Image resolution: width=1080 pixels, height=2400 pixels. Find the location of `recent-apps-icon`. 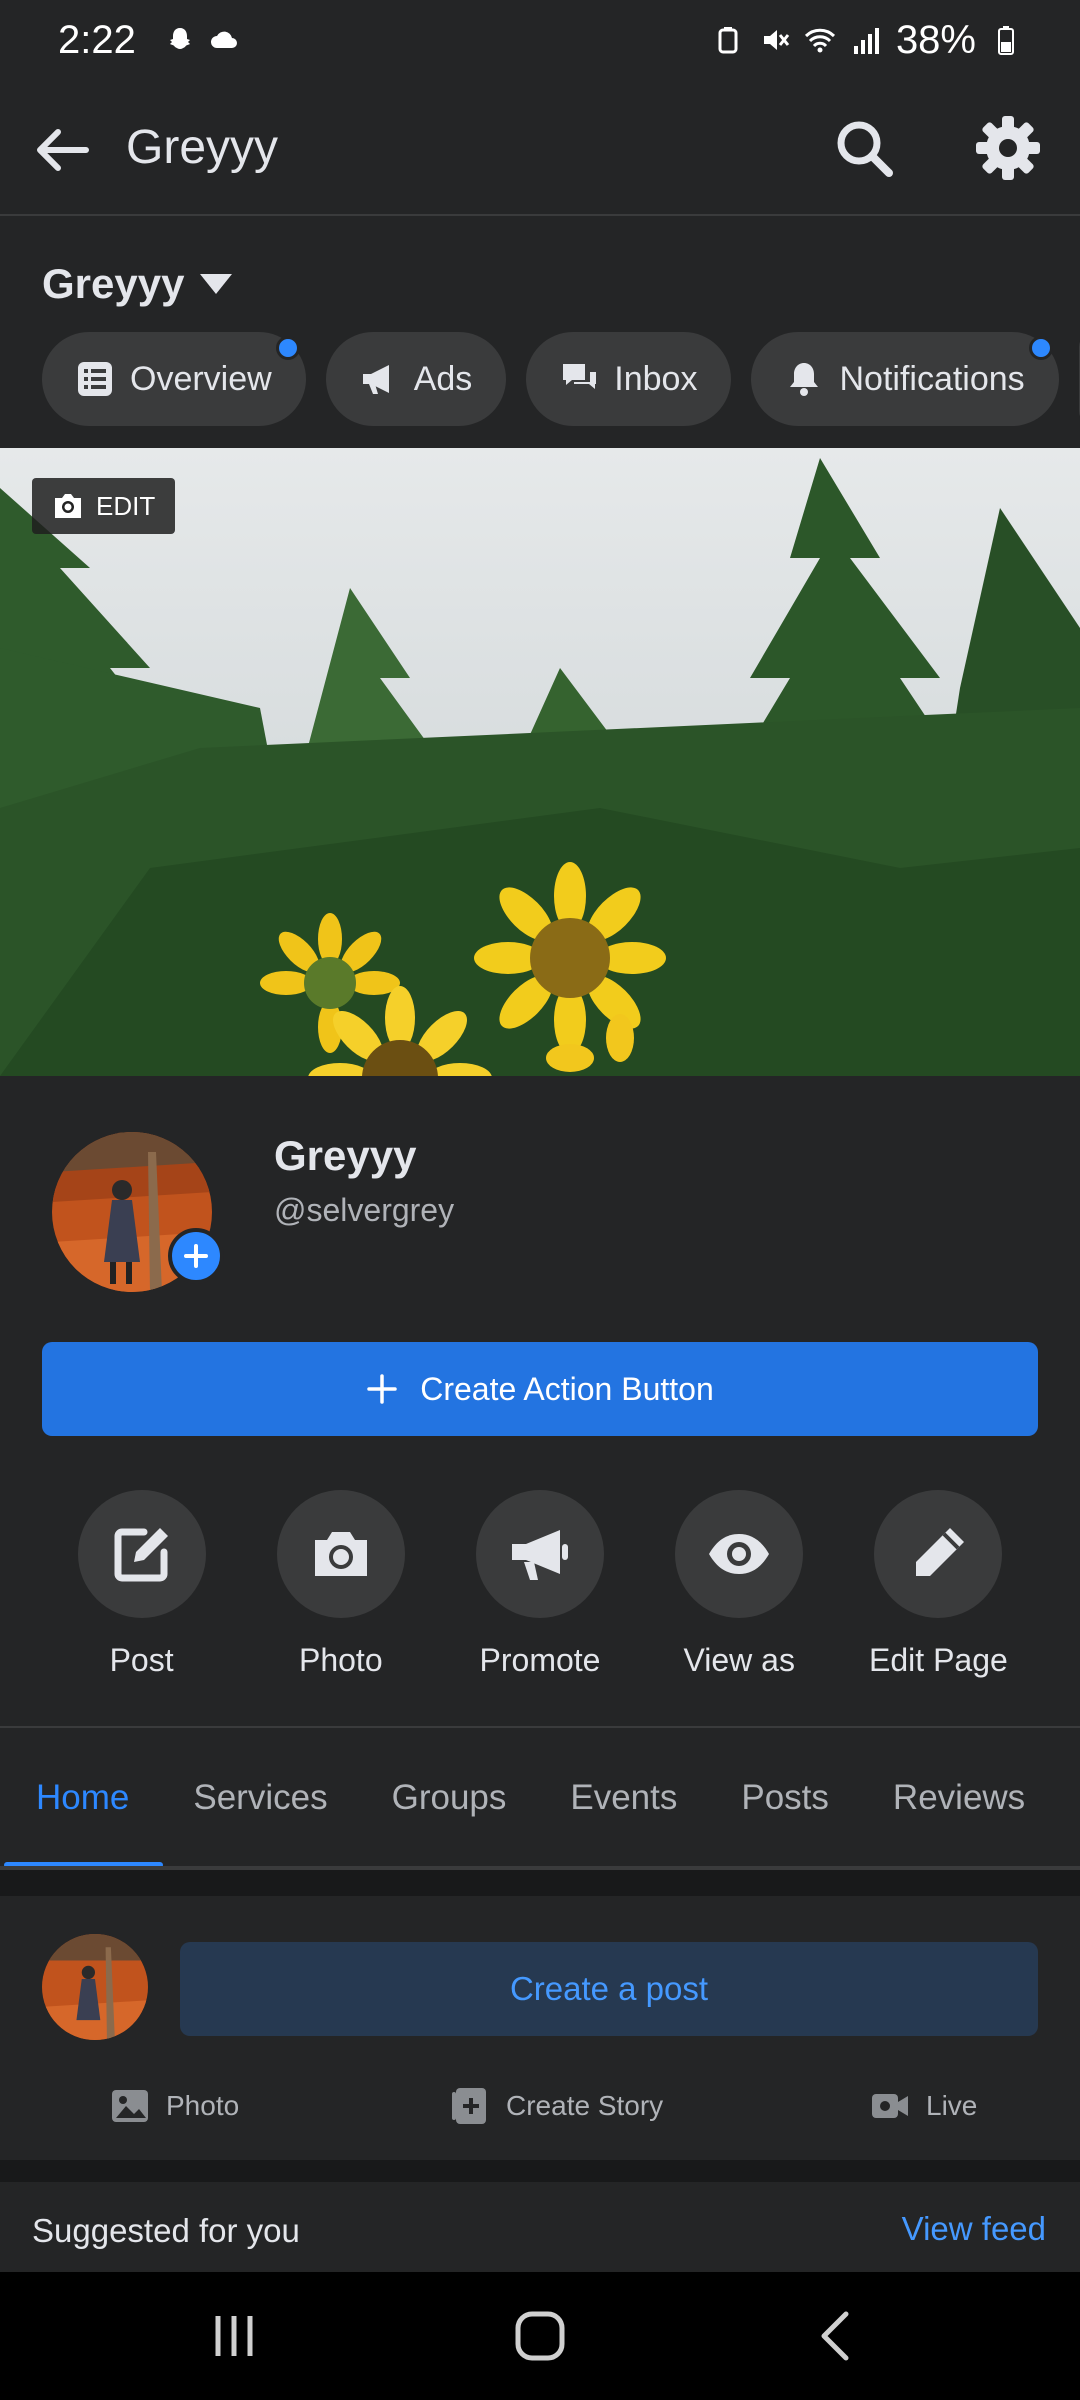

recent-apps-icon is located at coordinates (234, 2336).